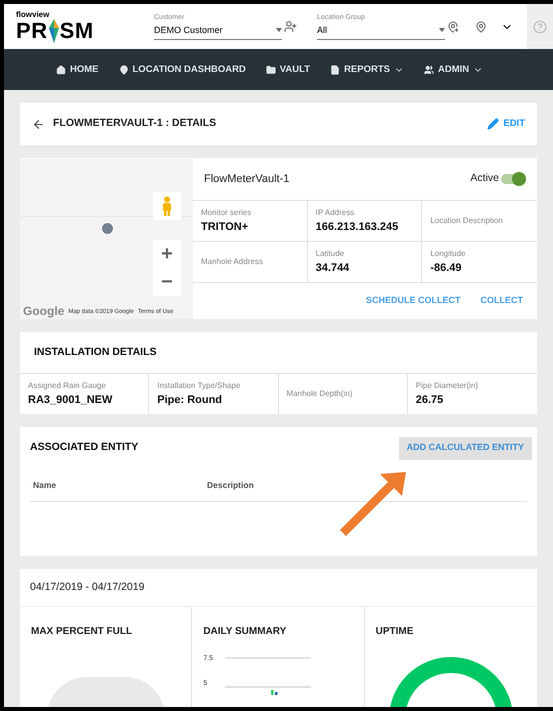 This screenshot has width=553, height=711. What do you see at coordinates (38, 124) in the screenshot?
I see `back-arrow-icon` at bounding box center [38, 124].